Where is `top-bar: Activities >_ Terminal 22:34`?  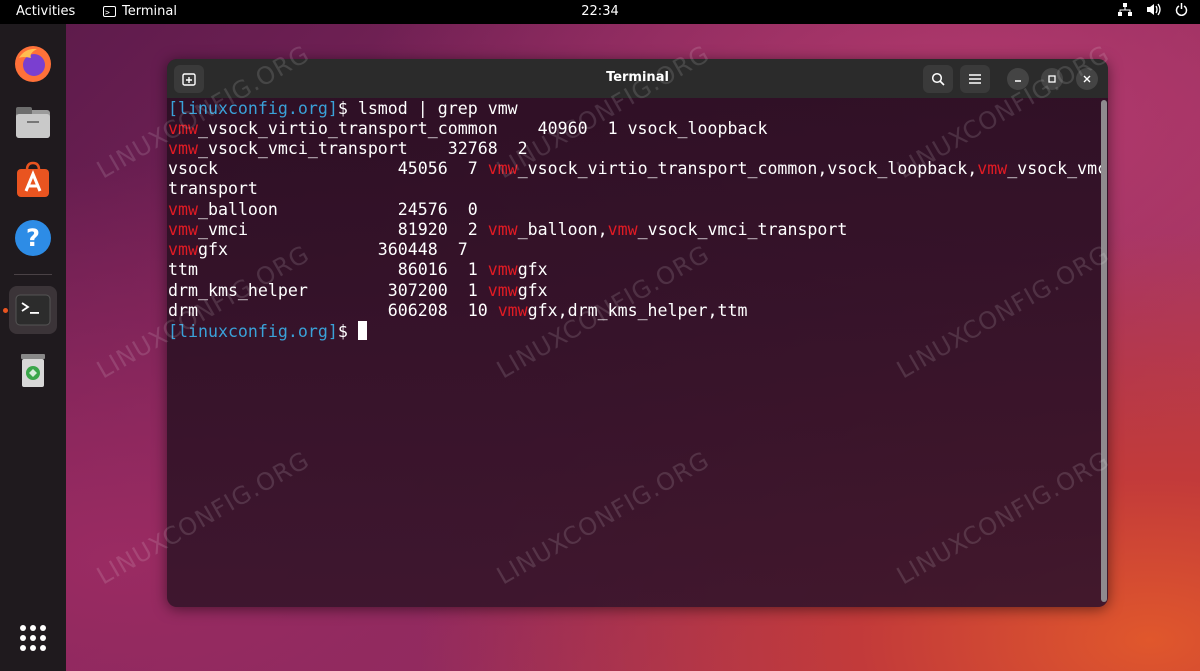 top-bar: Activities >_ Terminal 22:34 is located at coordinates (600, 12).